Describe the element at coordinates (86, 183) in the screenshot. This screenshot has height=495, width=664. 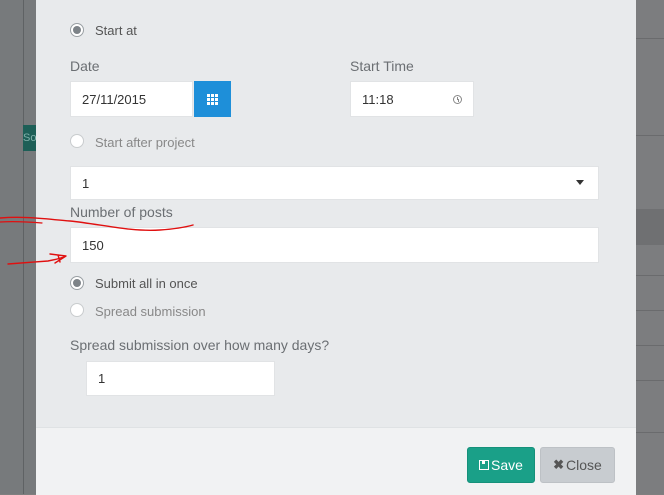
I see `project-select-value: 1` at that location.